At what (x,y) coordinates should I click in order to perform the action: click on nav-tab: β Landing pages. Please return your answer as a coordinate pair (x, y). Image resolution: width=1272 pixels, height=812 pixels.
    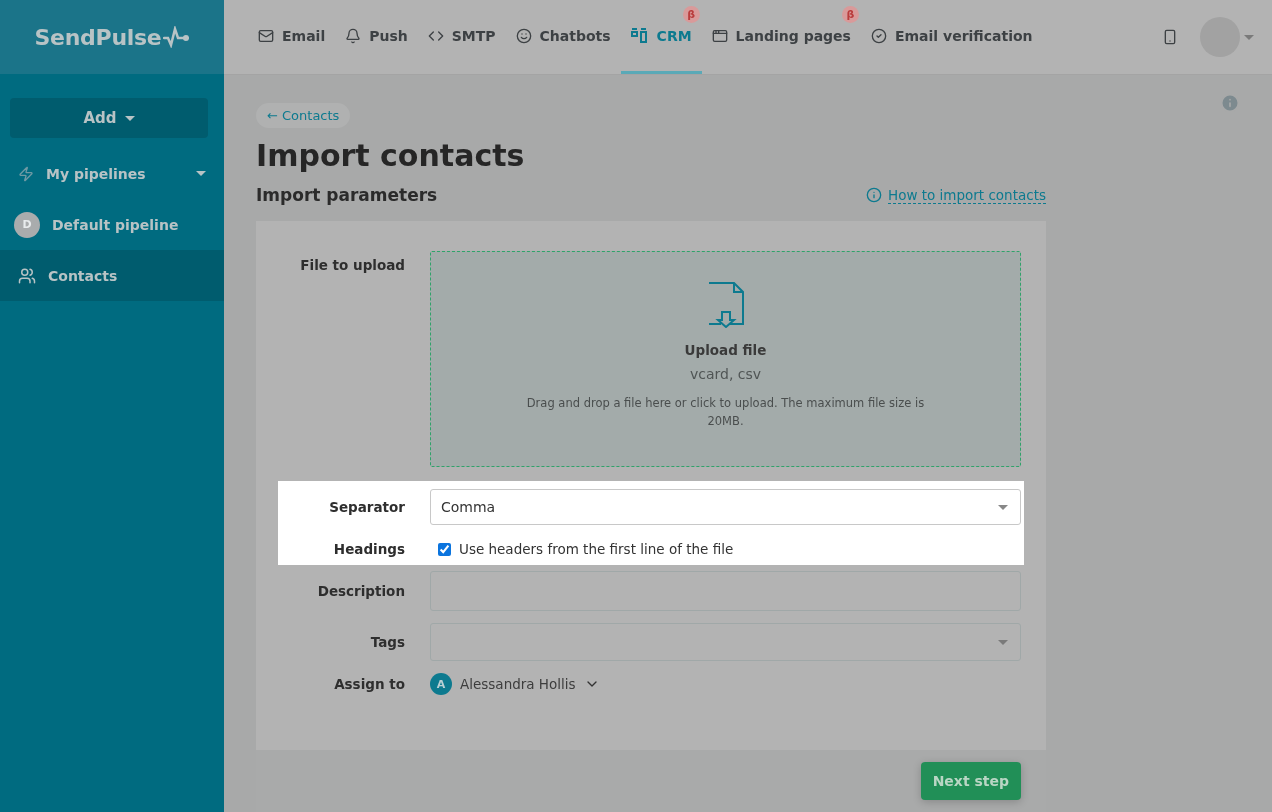
    Looking at the image, I should click on (781, 37).